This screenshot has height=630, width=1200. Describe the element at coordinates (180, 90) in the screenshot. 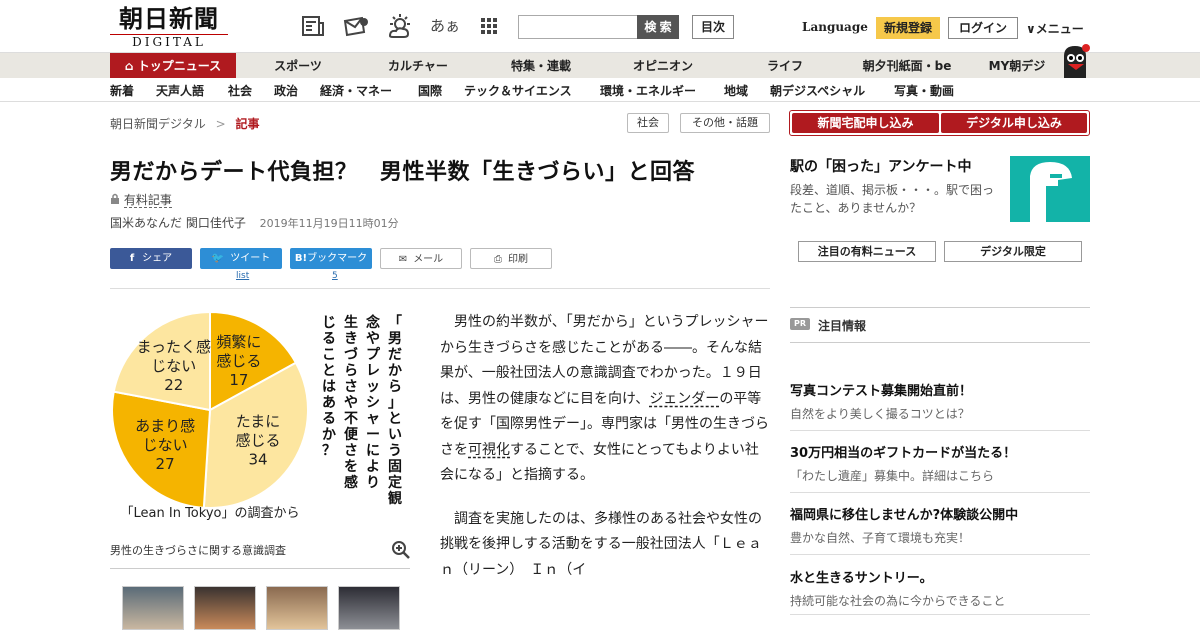

I see `nav-tenseijingo: 天声人語` at that location.